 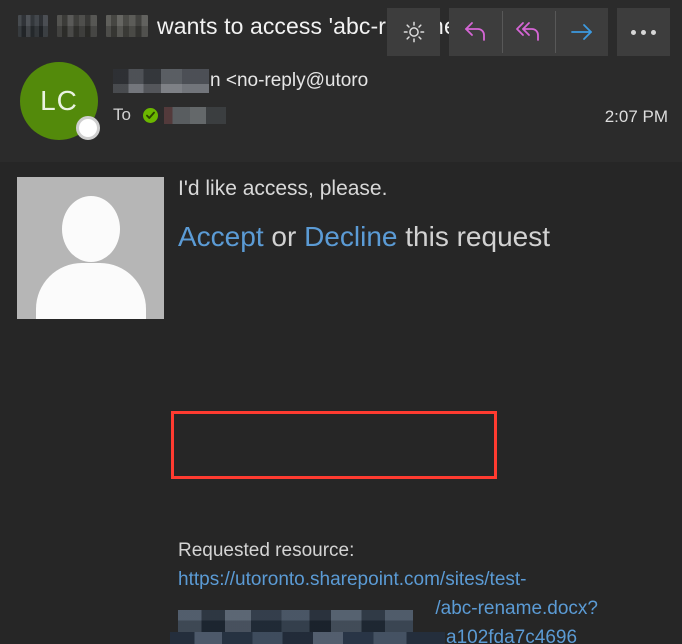 What do you see at coordinates (334, 445) in the screenshot?
I see `highlight-box` at bounding box center [334, 445].